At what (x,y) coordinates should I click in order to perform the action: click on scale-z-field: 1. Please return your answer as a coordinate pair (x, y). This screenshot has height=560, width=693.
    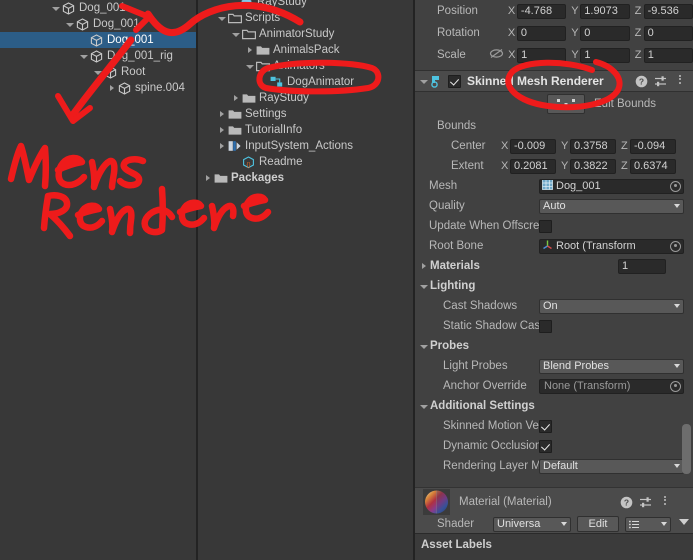
    Looking at the image, I should click on (668, 55).